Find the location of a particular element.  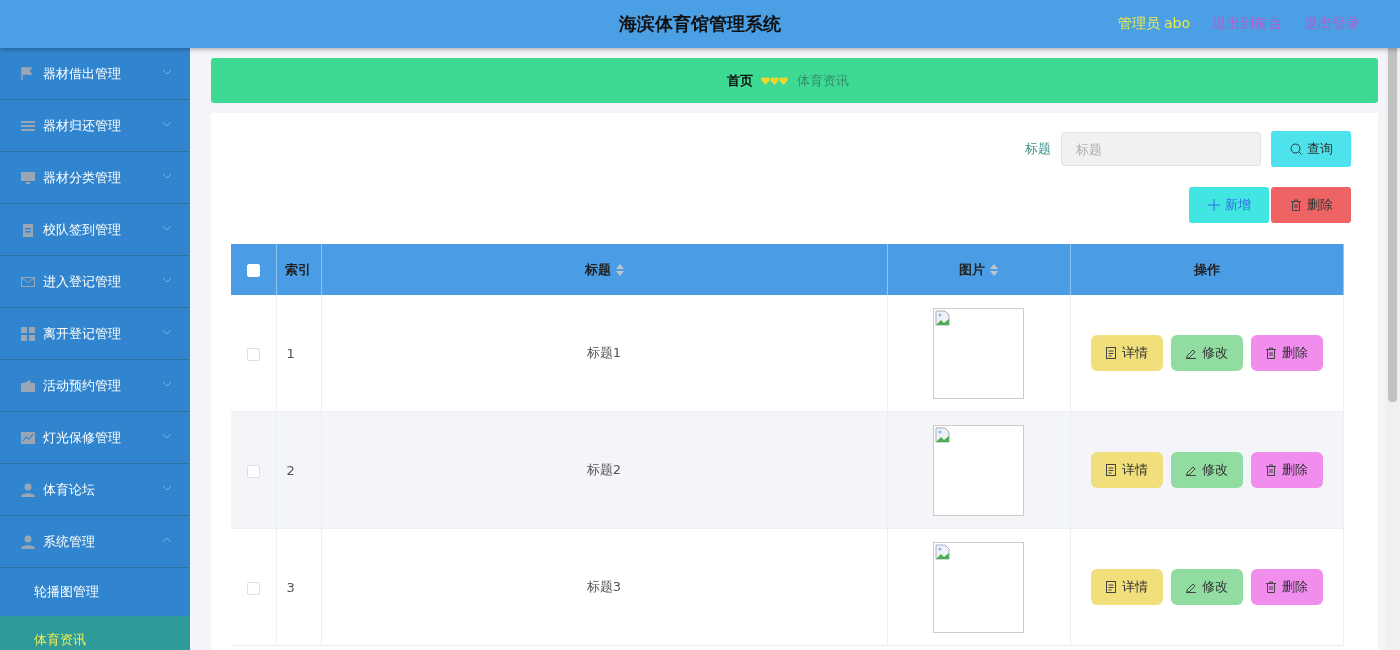

sidebar-item: 器材归还管理 is located at coordinates (95, 126).